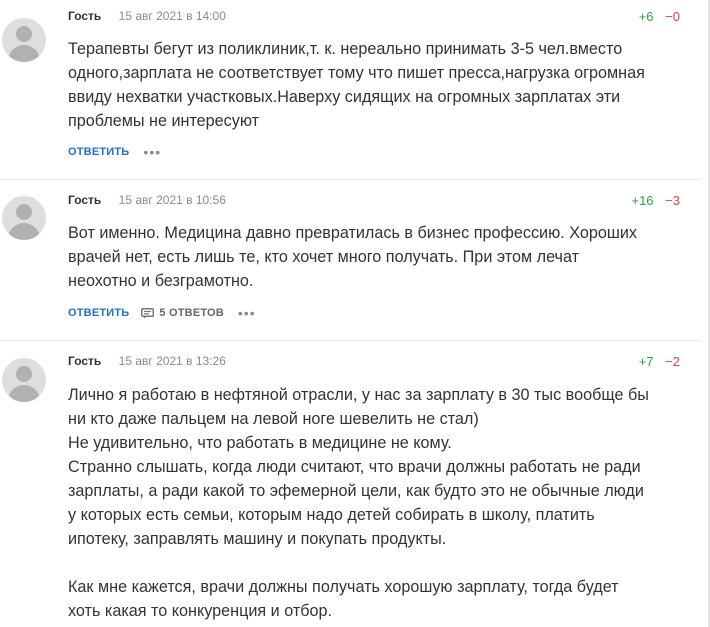 This screenshot has width=710, height=627. What do you see at coordinates (672, 361) in the screenshot?
I see `vote-down-button: −2` at bounding box center [672, 361].